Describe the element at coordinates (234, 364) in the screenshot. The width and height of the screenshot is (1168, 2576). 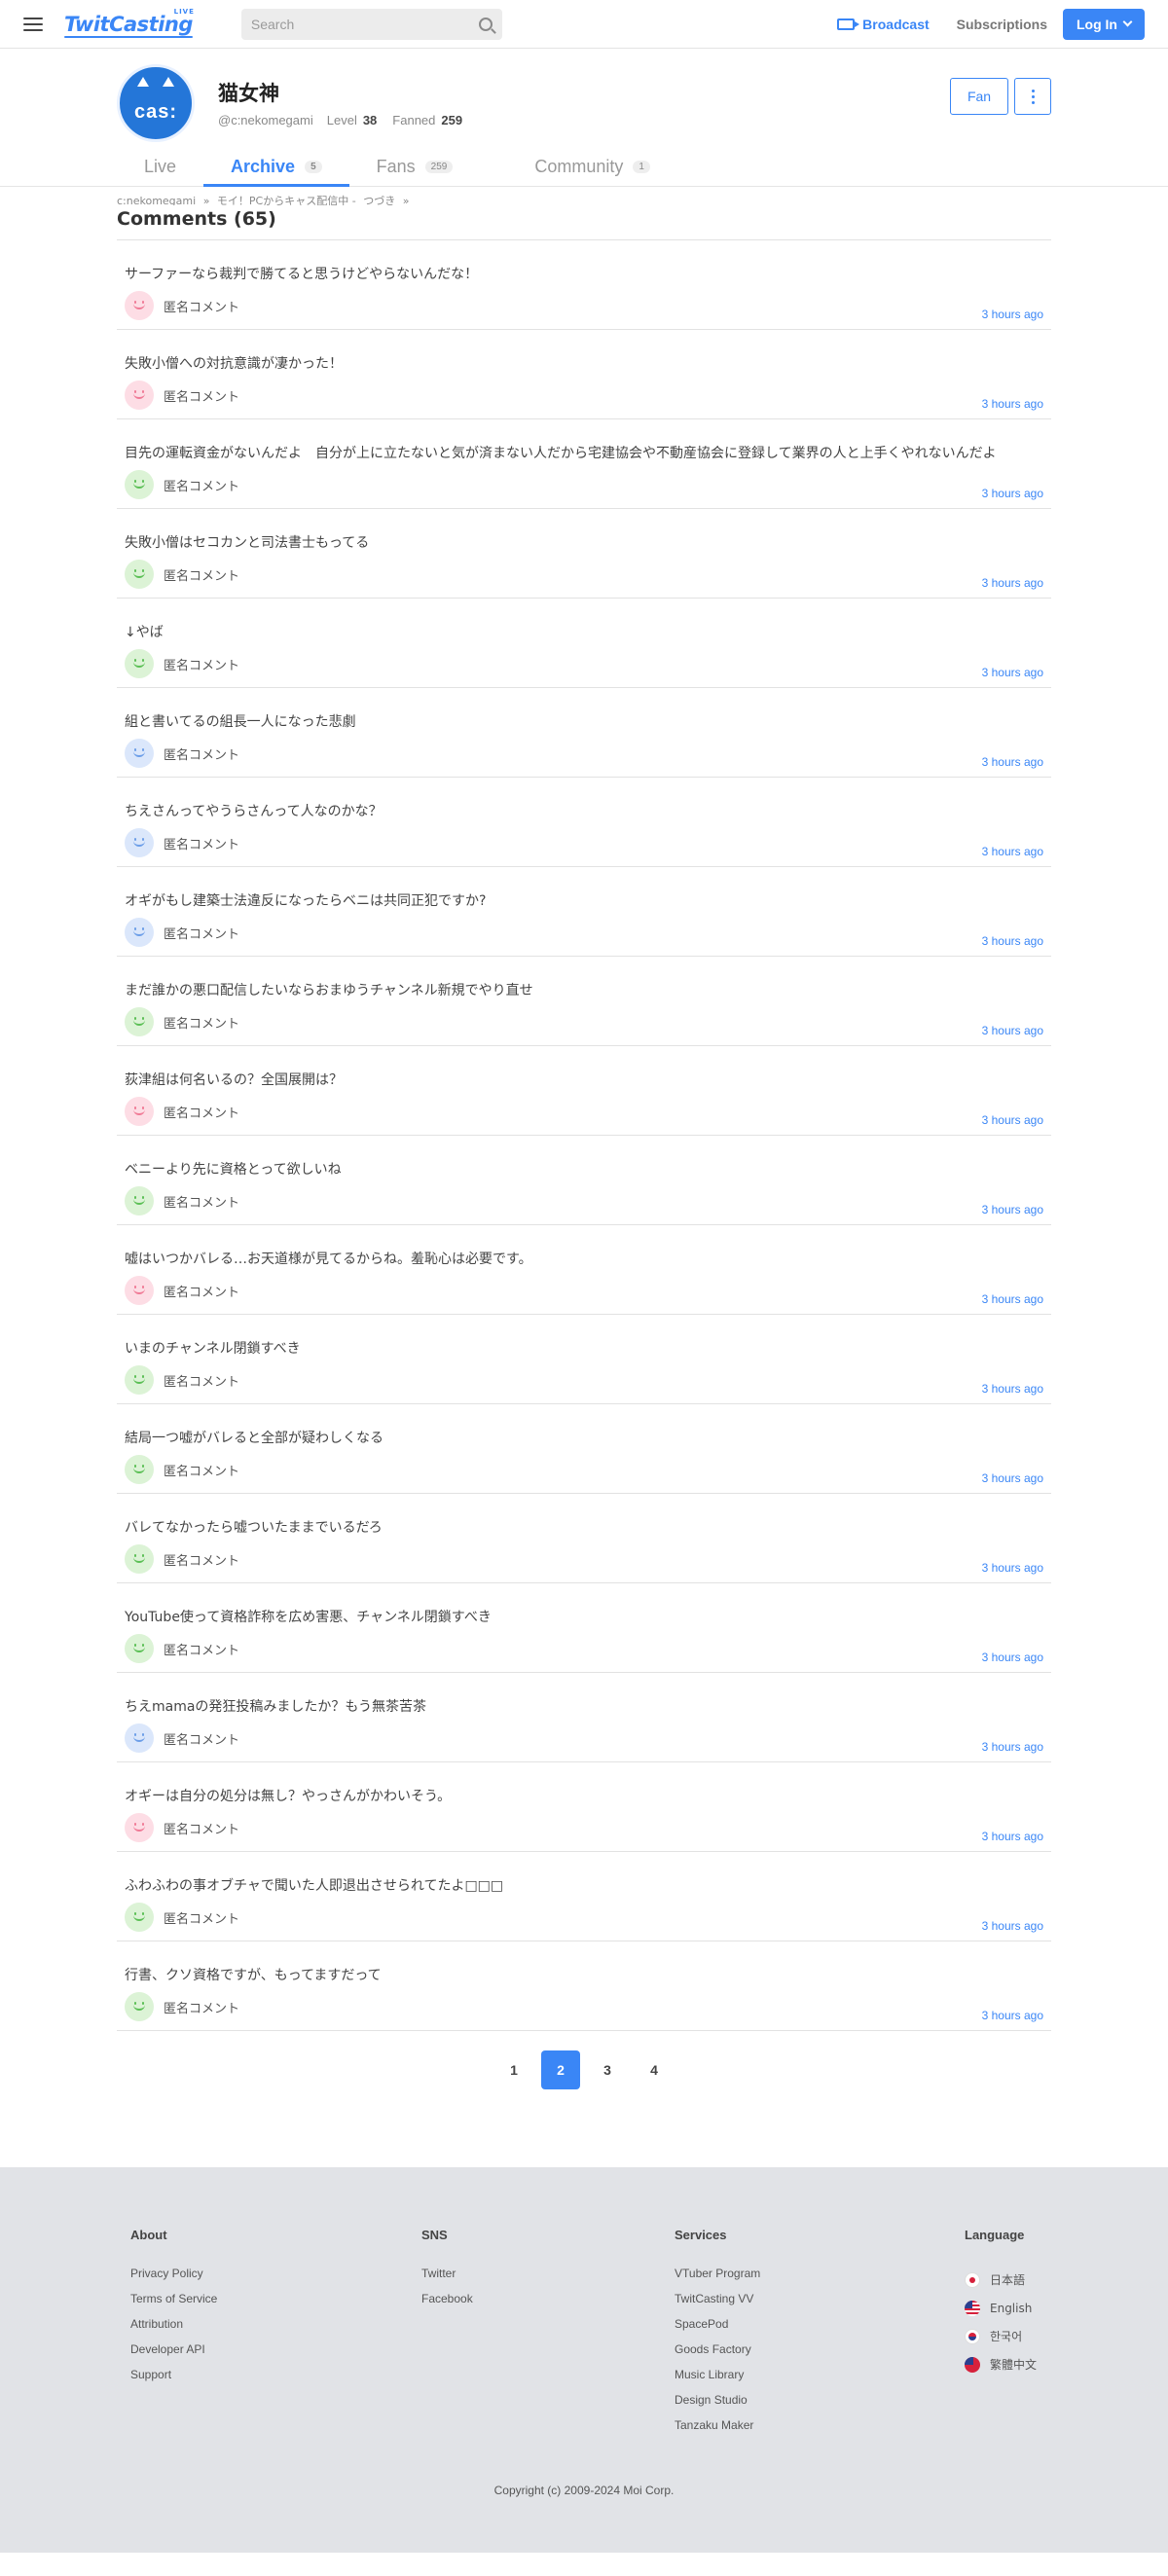
I see `comment-text: 失敗小僧への対抗意識が凄かった！` at that location.